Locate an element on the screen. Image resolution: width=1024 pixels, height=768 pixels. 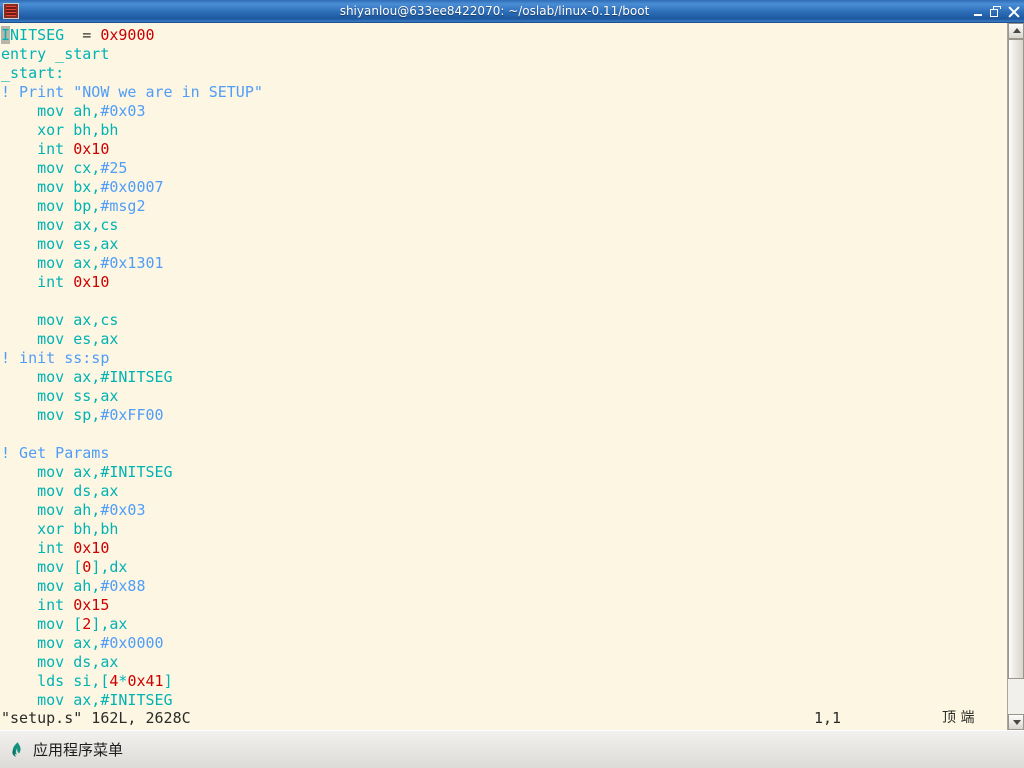
scroll-up-arrow is located at coordinates (1016, 31).